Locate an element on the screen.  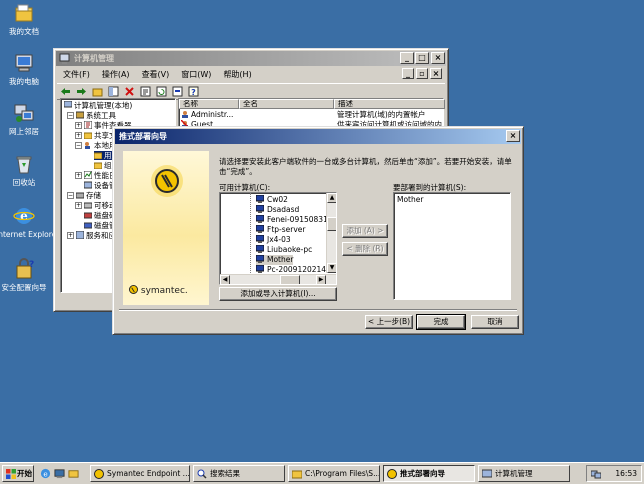
tree-item-storage: 存储 is located at coordinates (88, 195).